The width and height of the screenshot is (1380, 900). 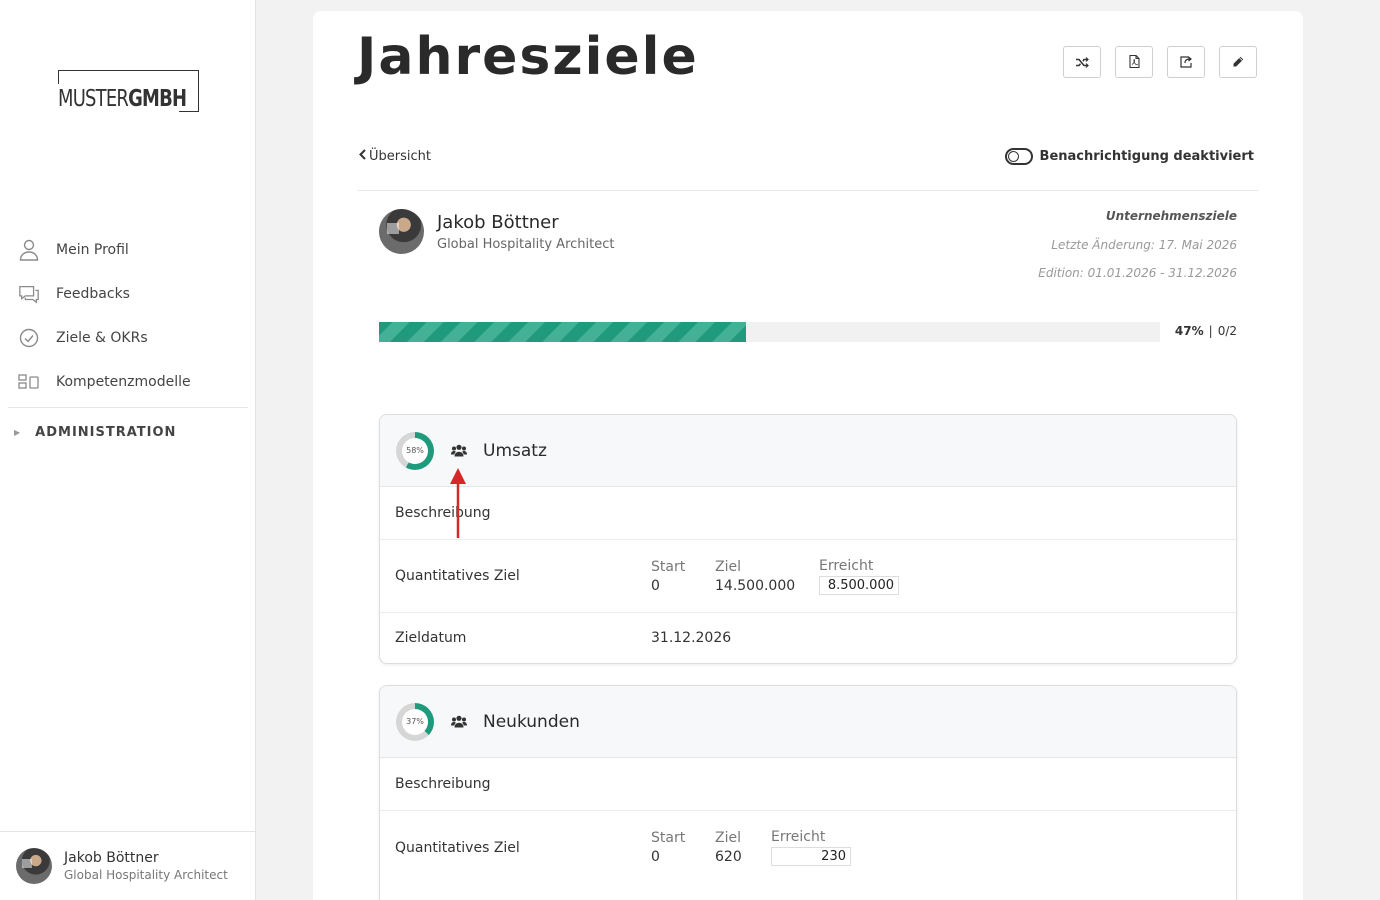 What do you see at coordinates (128, 407) in the screenshot?
I see `sidebar-divider` at bounding box center [128, 407].